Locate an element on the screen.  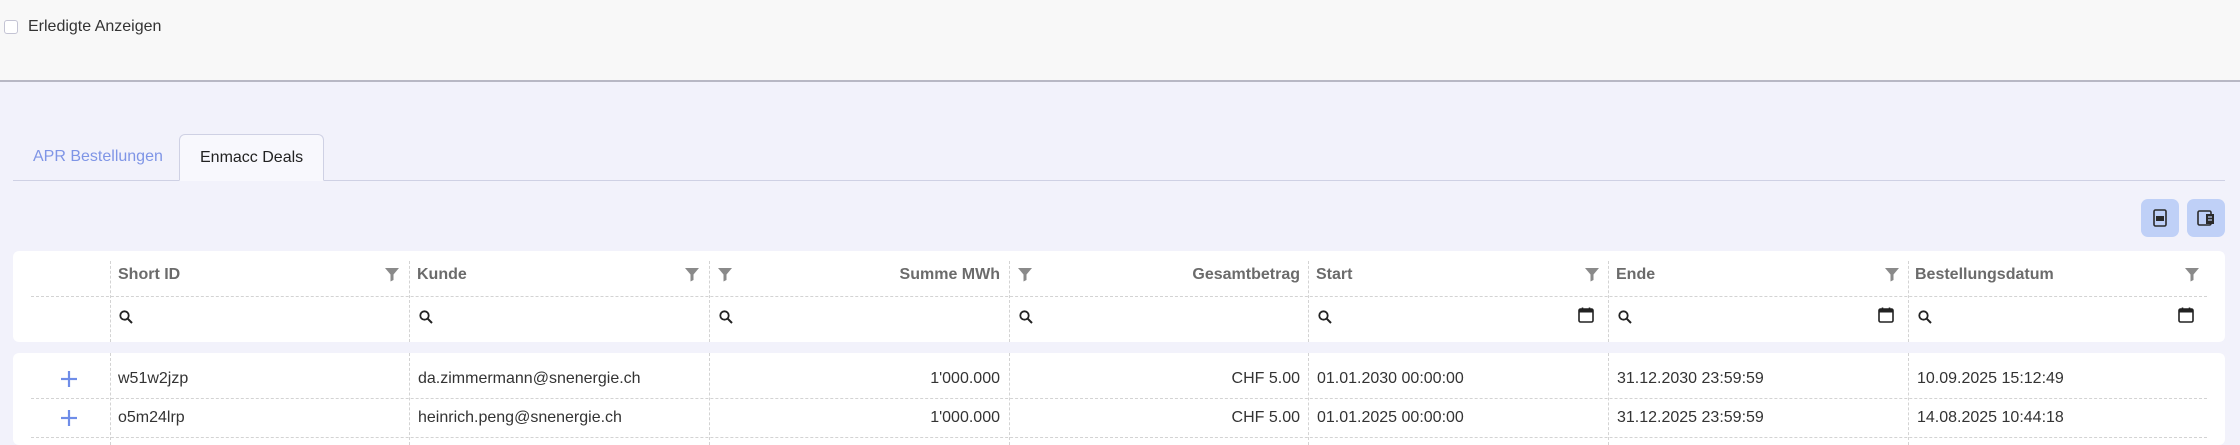
show-done-toggle: Erledigte Anzeigen is located at coordinates (82, 27).